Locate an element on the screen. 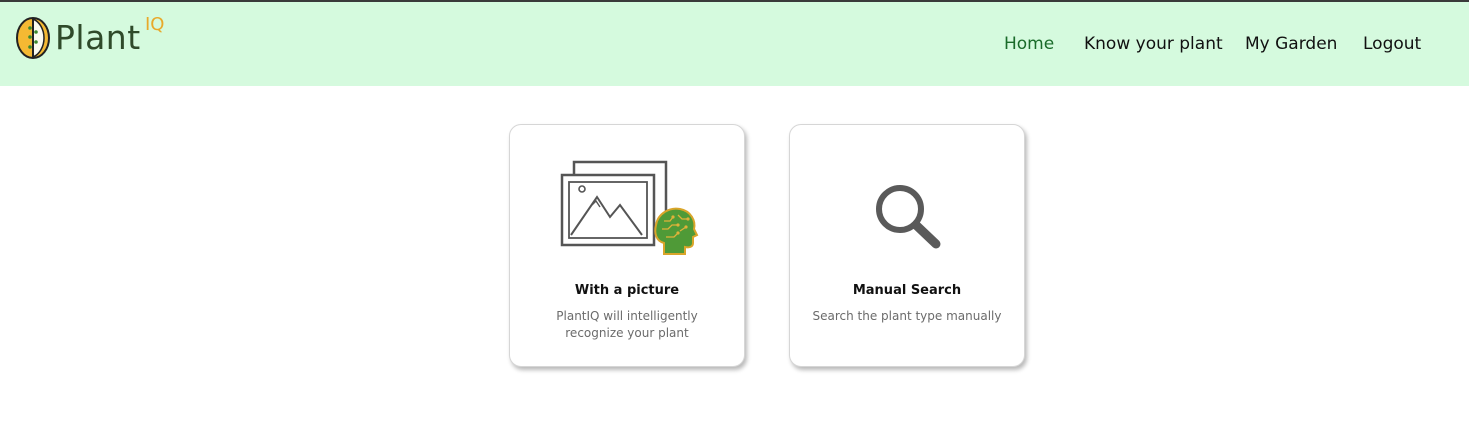  brand-name: Plant is located at coordinates (98, 37).